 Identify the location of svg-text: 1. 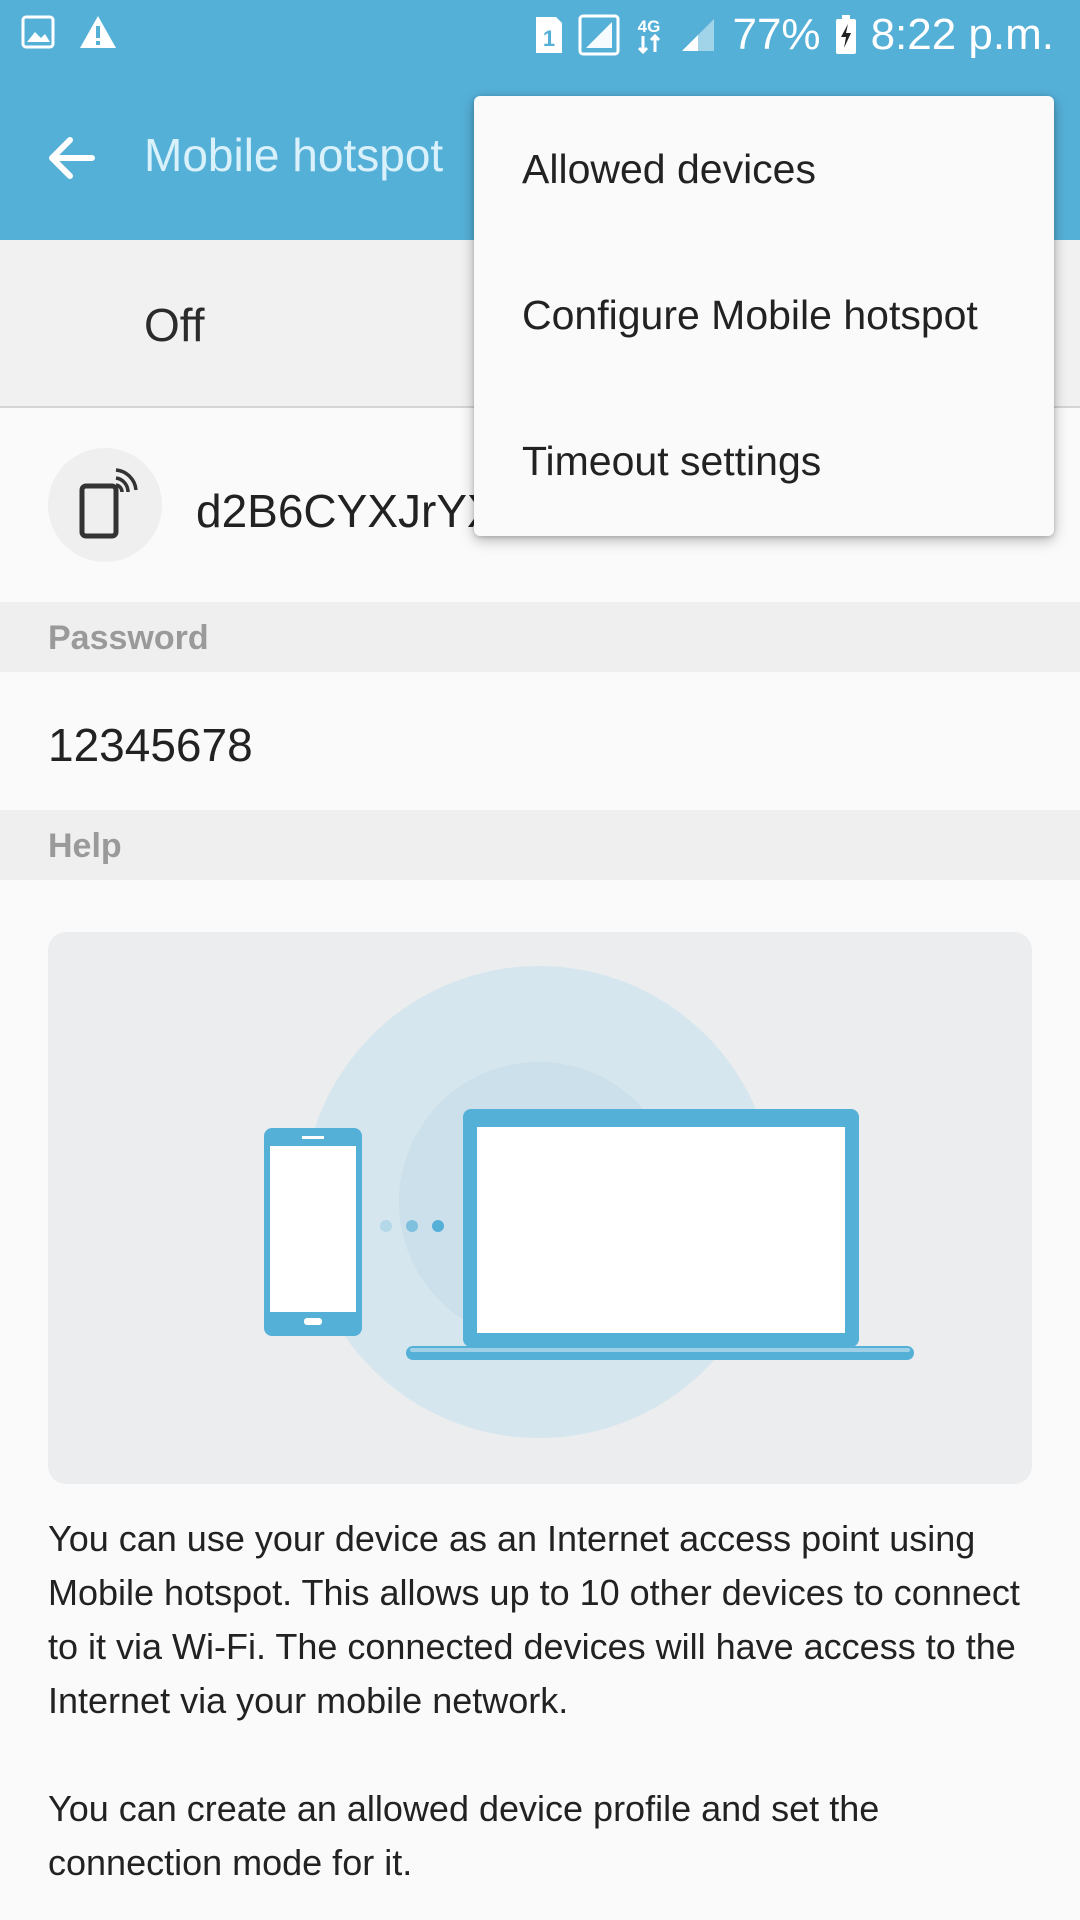
(549, 38).